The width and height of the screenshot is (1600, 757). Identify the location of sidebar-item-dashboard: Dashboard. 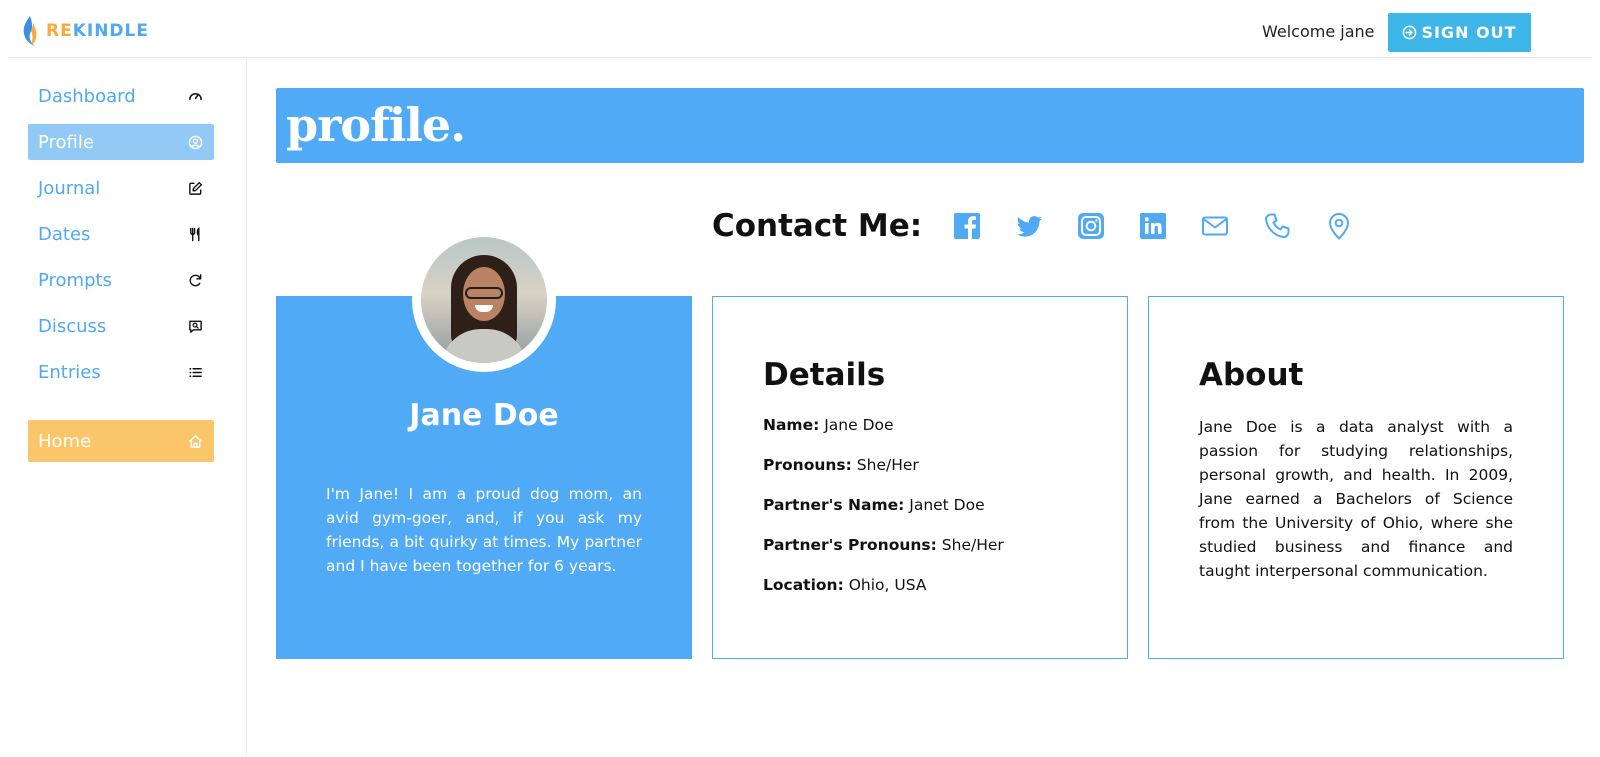
(121, 96).